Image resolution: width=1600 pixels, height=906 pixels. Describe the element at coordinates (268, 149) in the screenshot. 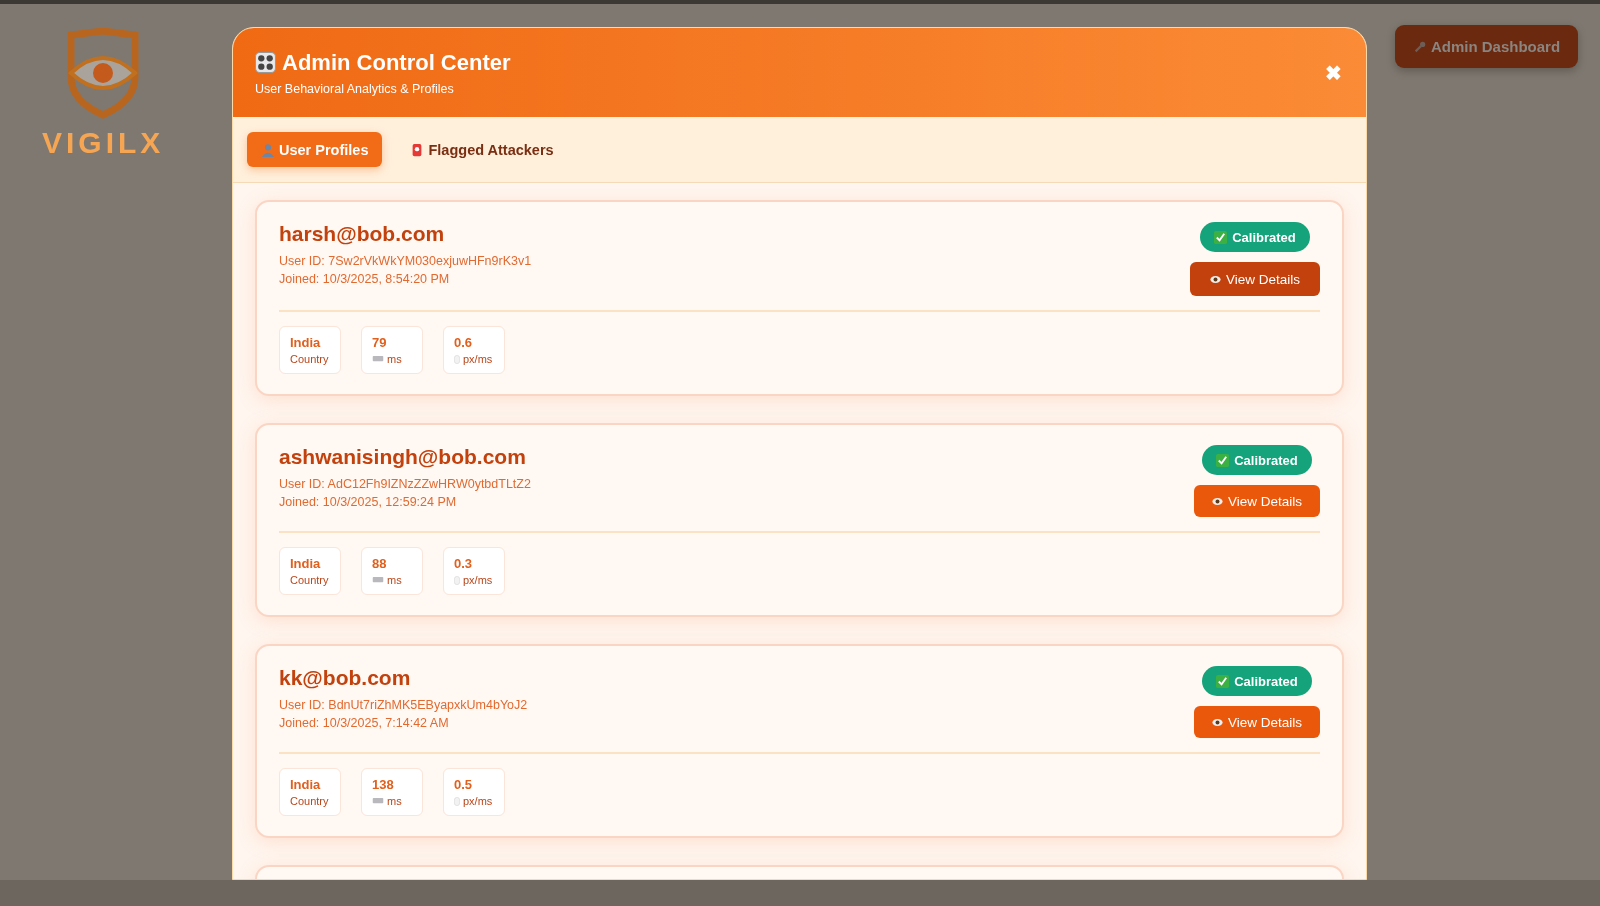

I see `user-icon` at that location.